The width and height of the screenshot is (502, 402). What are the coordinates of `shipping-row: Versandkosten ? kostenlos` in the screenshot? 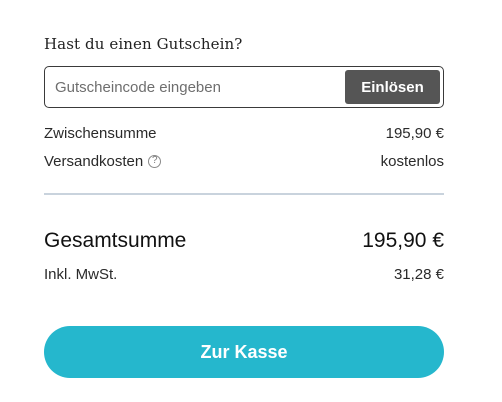 It's located at (244, 161).